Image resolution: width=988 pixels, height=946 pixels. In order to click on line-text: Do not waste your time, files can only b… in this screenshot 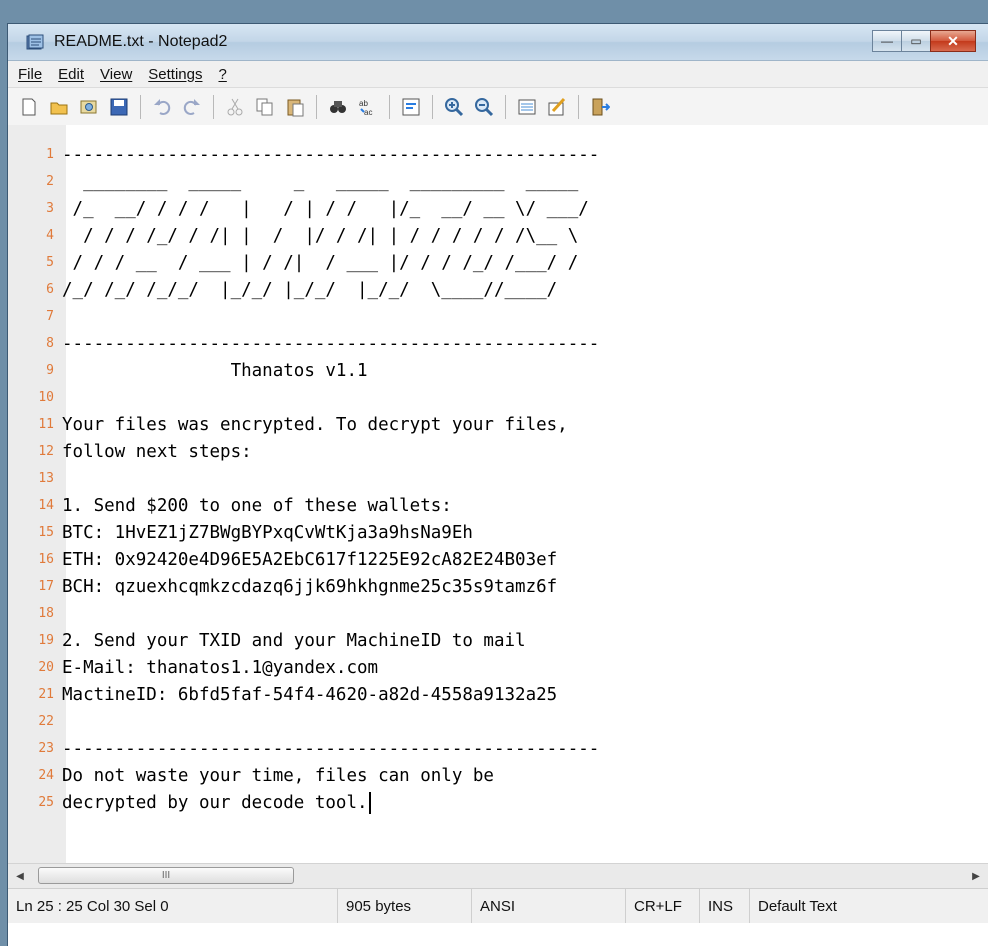, I will do `click(276, 776)`.